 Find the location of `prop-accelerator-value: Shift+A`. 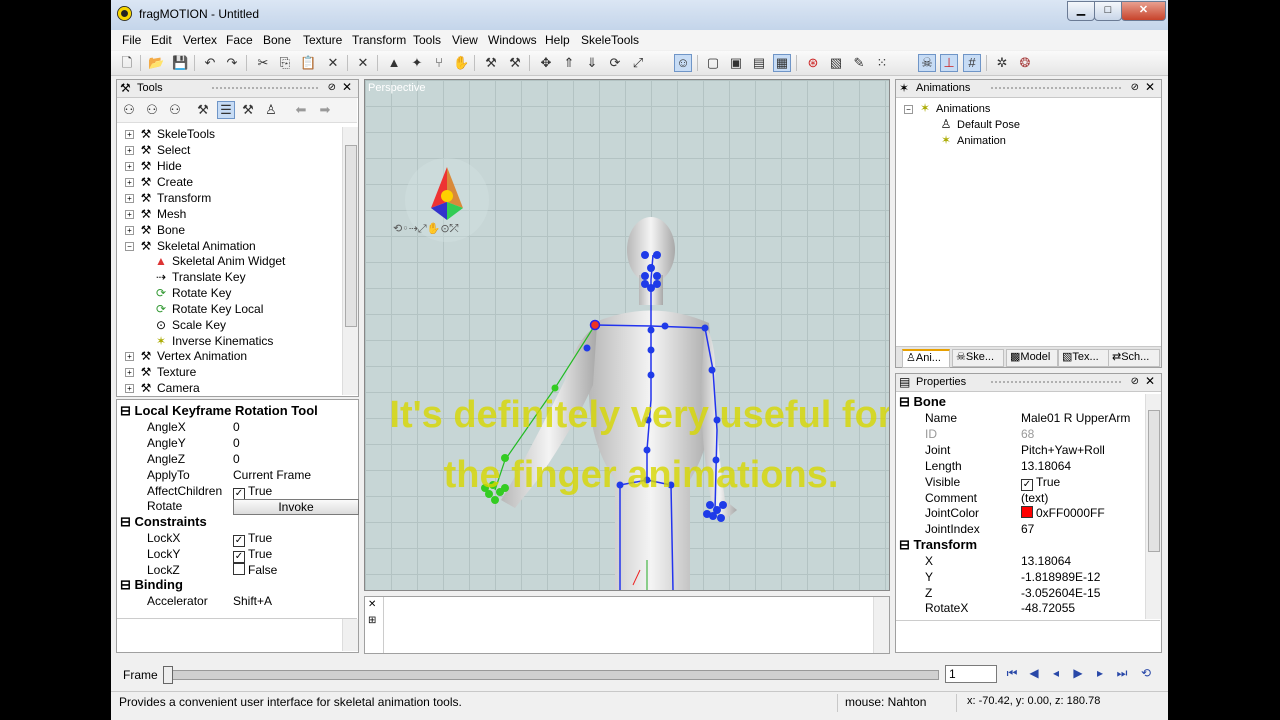

prop-accelerator-value: Shift+A is located at coordinates (252, 601).